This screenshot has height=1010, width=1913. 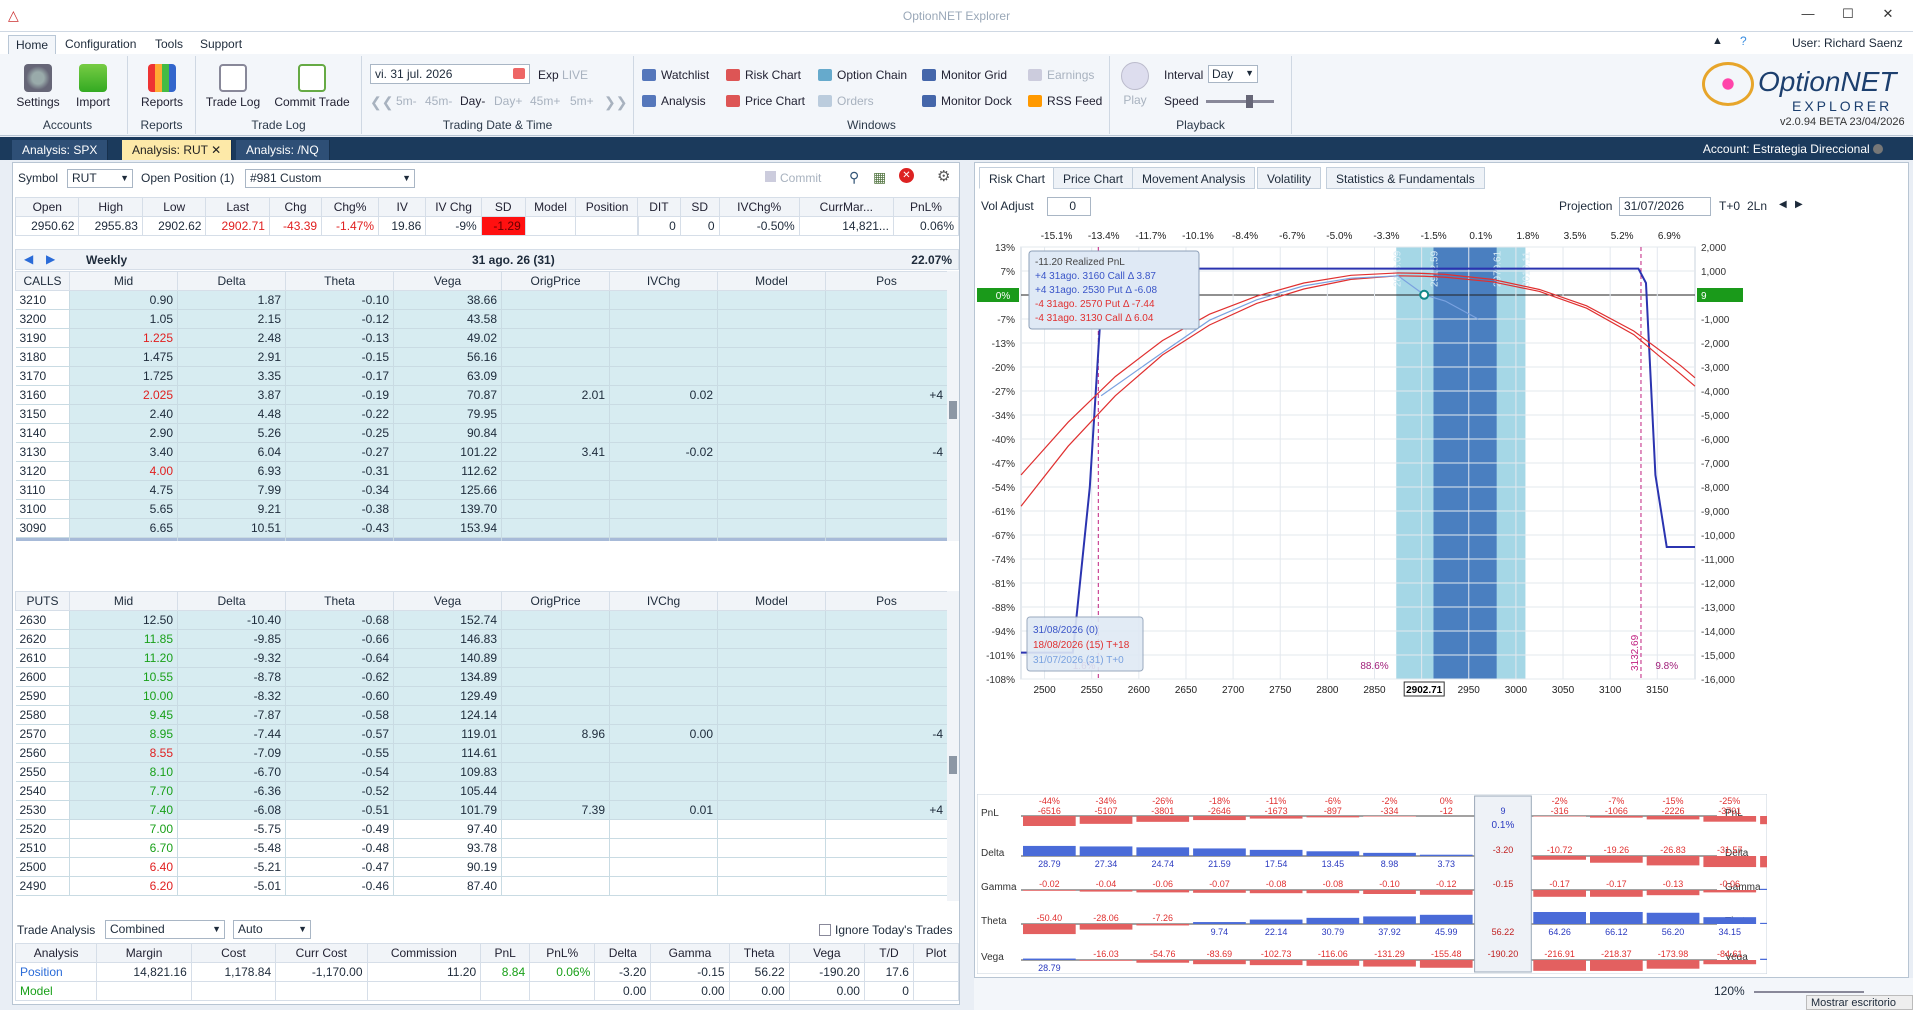 I want to click on next-expiry-icon: ▶, so click(x=50, y=259).